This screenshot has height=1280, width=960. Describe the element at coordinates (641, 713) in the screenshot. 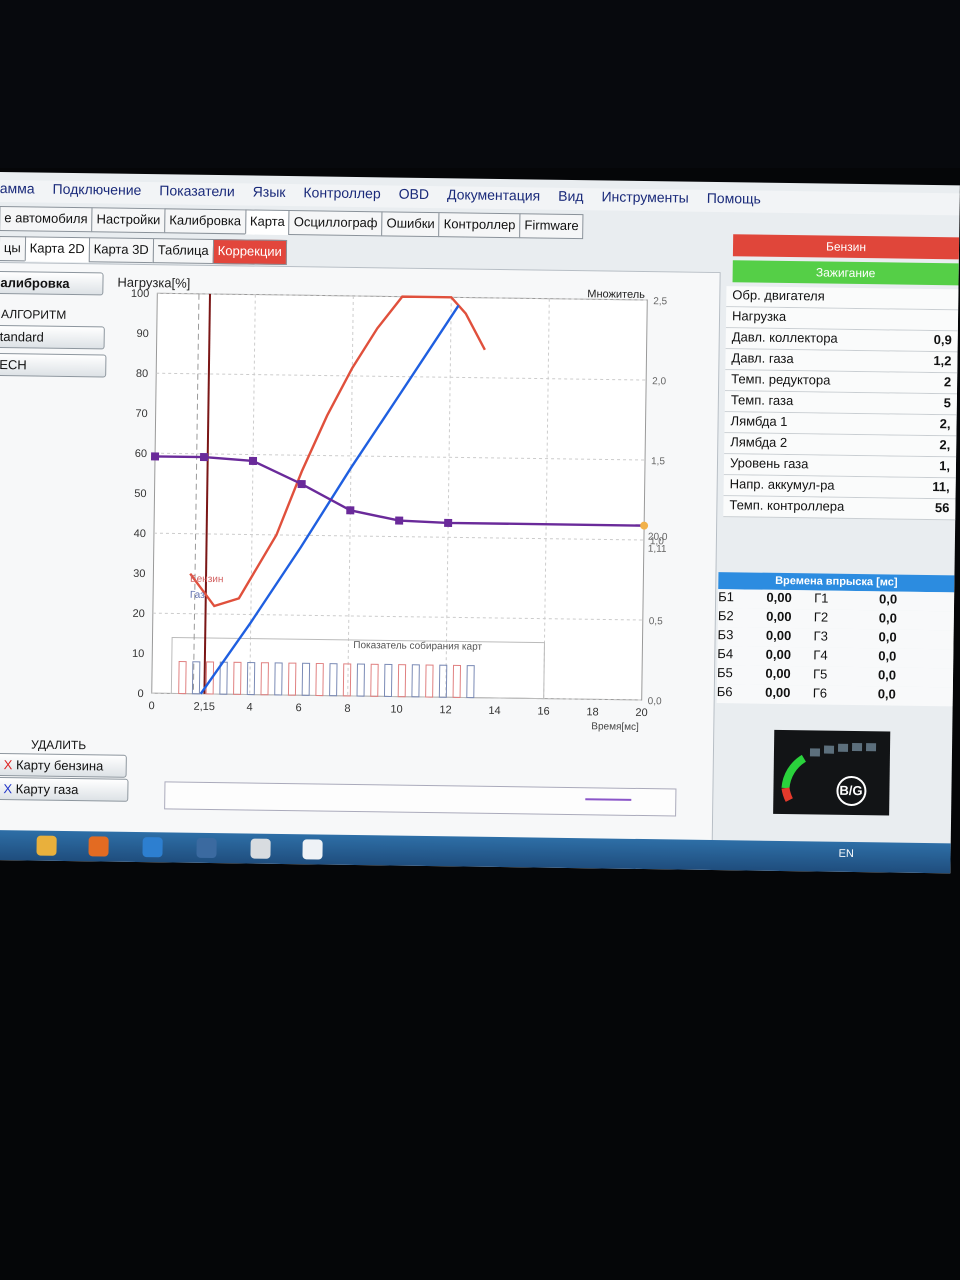

I see `x-tick-label: 20` at that location.